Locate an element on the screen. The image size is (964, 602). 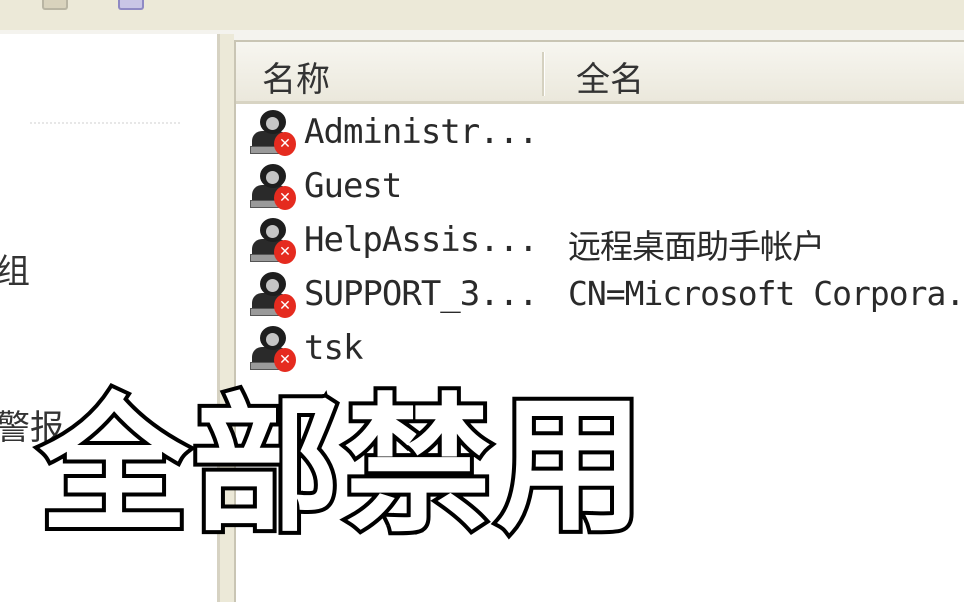
column-separator is located at coordinates (543, 74).